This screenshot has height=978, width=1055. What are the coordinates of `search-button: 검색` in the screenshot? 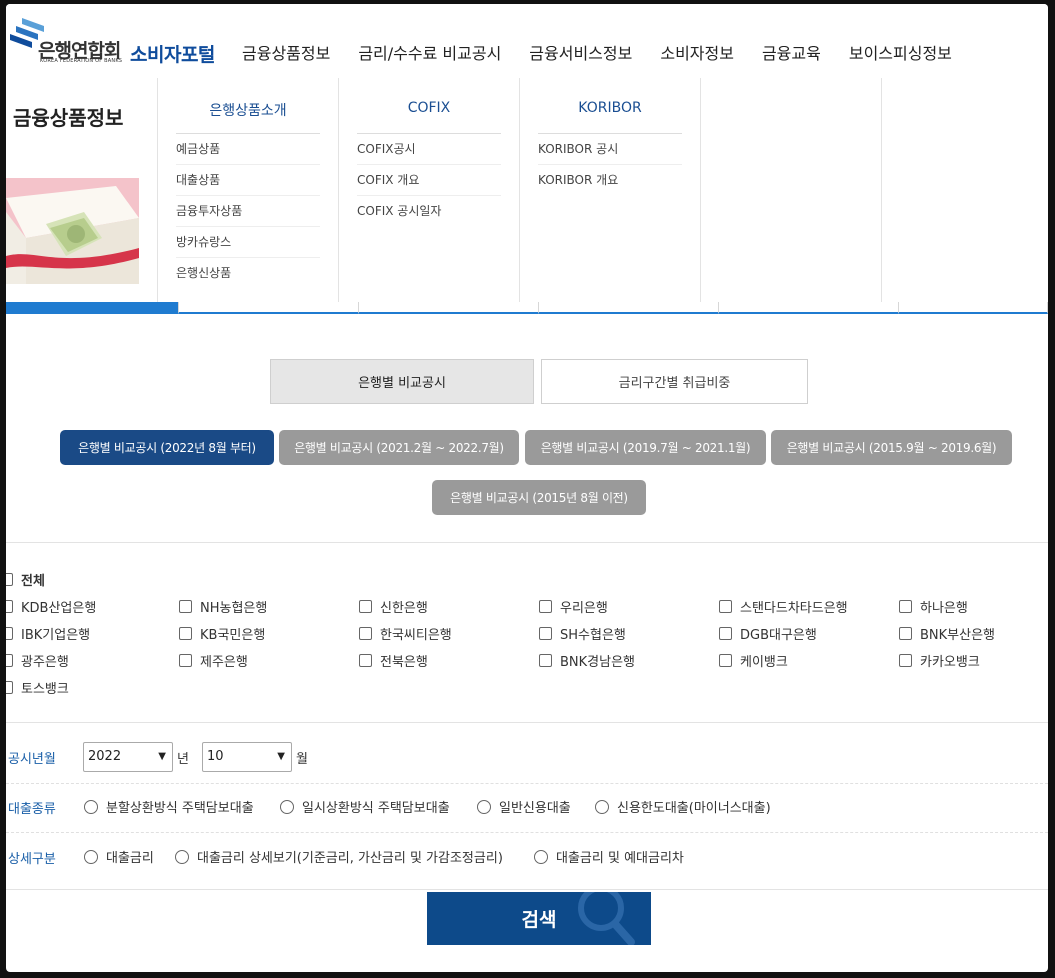 It's located at (539, 918).